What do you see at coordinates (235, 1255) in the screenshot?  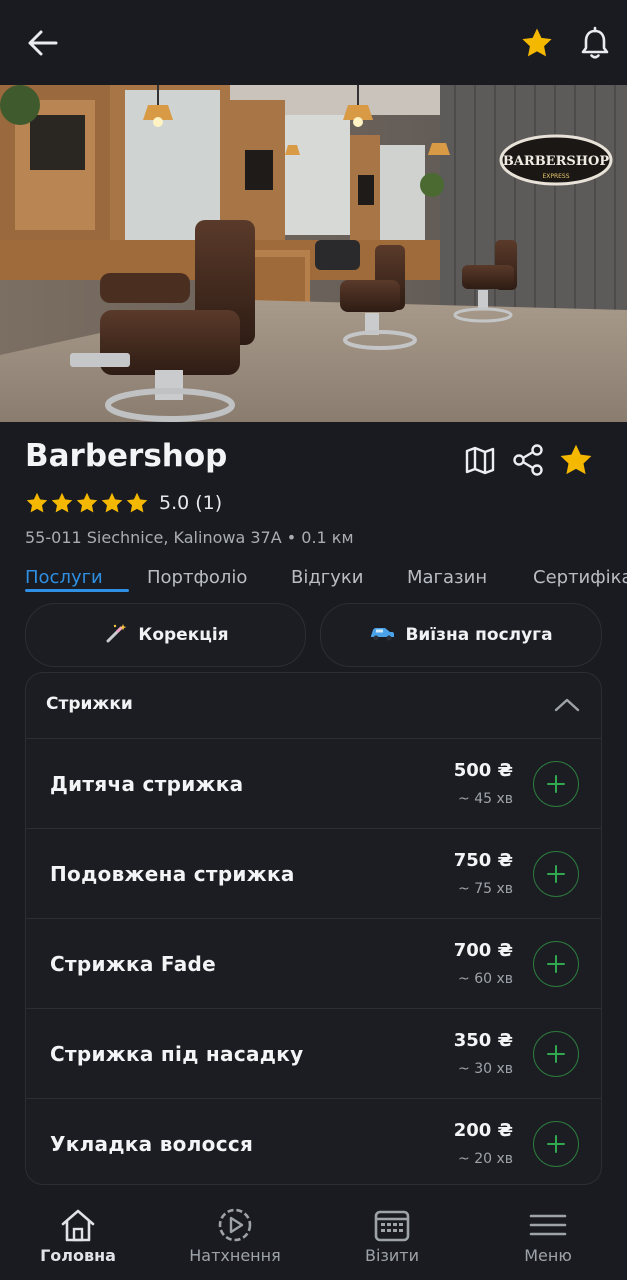 I see `nav-inspiration-label: Натхнення` at bounding box center [235, 1255].